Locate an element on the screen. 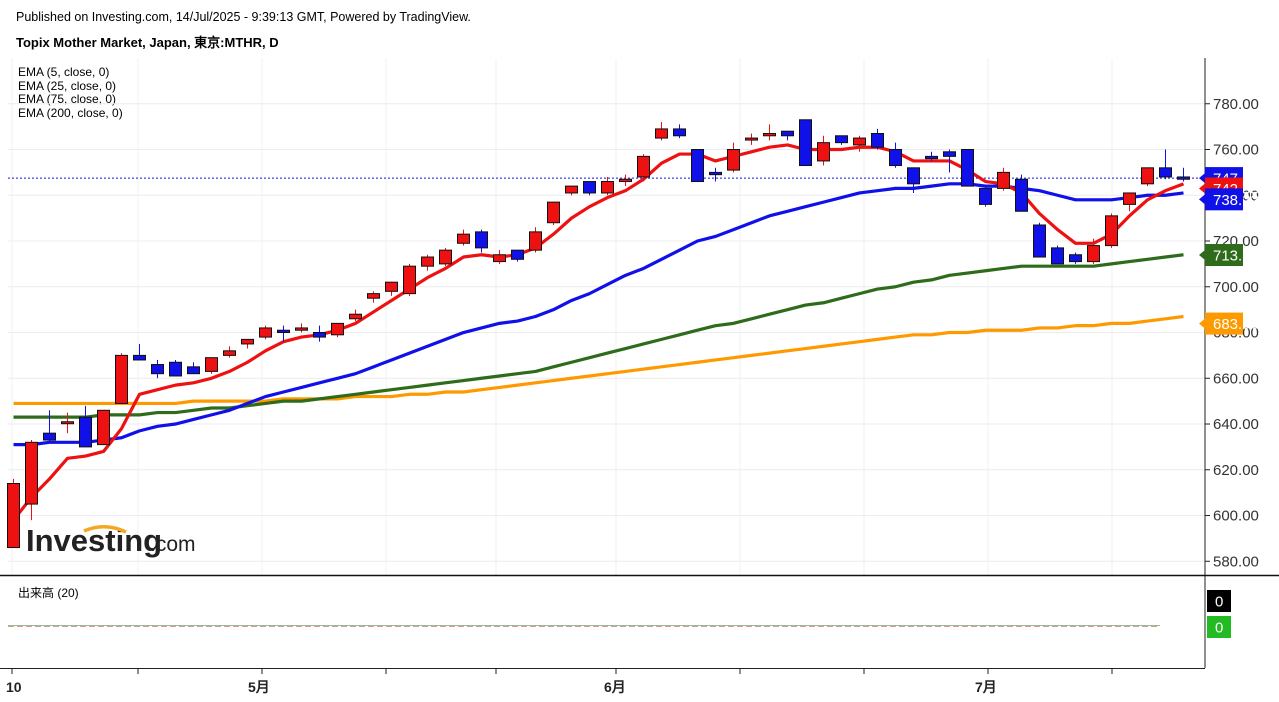  y-tick-label: 700.00 is located at coordinates (1236, 287).